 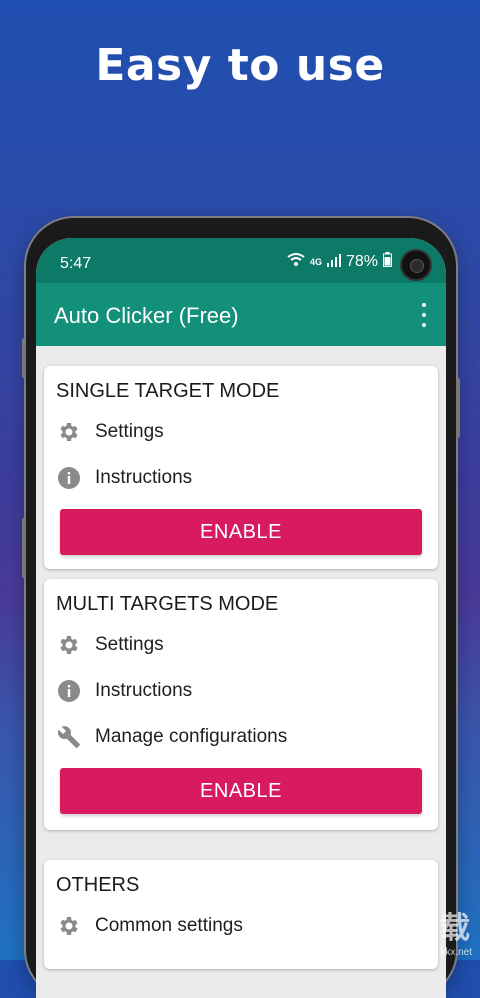 What do you see at coordinates (241, 314) in the screenshot?
I see `app-bar: Auto Clicker (Free)` at bounding box center [241, 314].